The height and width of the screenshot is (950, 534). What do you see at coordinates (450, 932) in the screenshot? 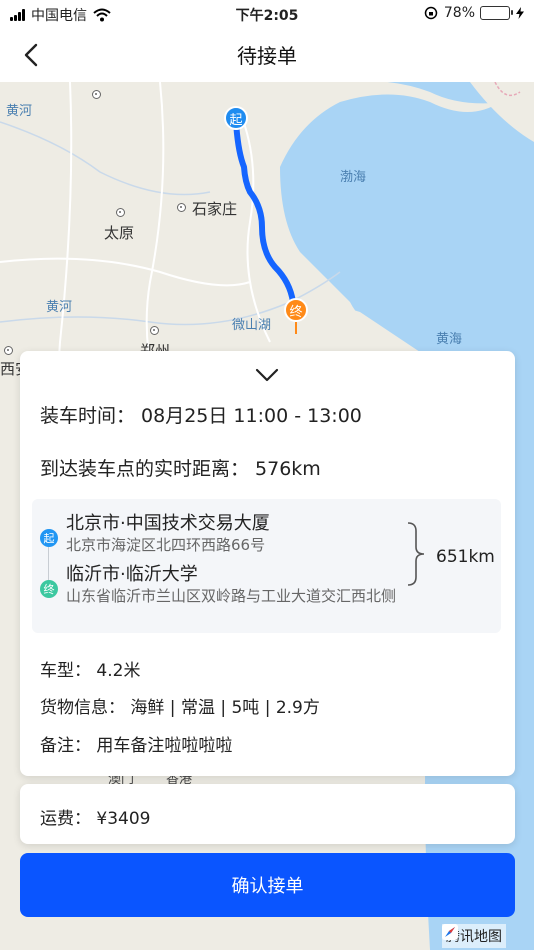
I see `compass-logo-icon` at bounding box center [450, 932].